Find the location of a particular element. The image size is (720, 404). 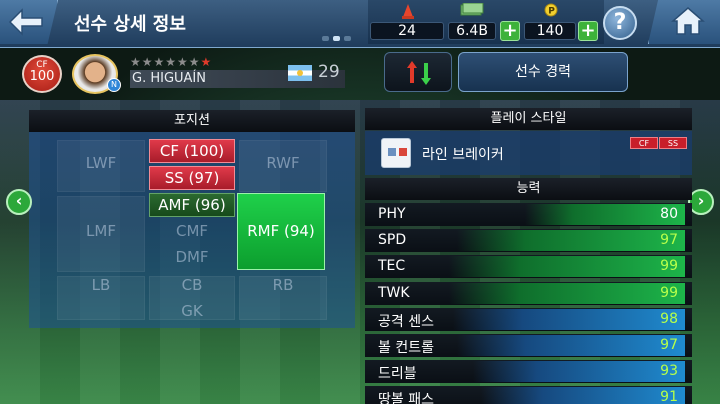

ability-row: 드리블 93 is located at coordinates (528, 371).